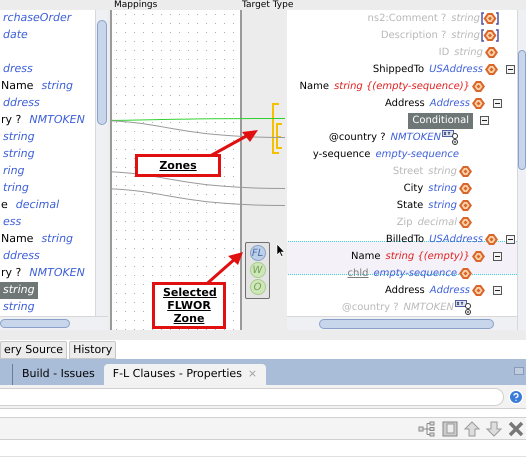 This screenshot has height=476, width=526. I want to click on flwor-zone-panel: FL W O, so click(257, 270).